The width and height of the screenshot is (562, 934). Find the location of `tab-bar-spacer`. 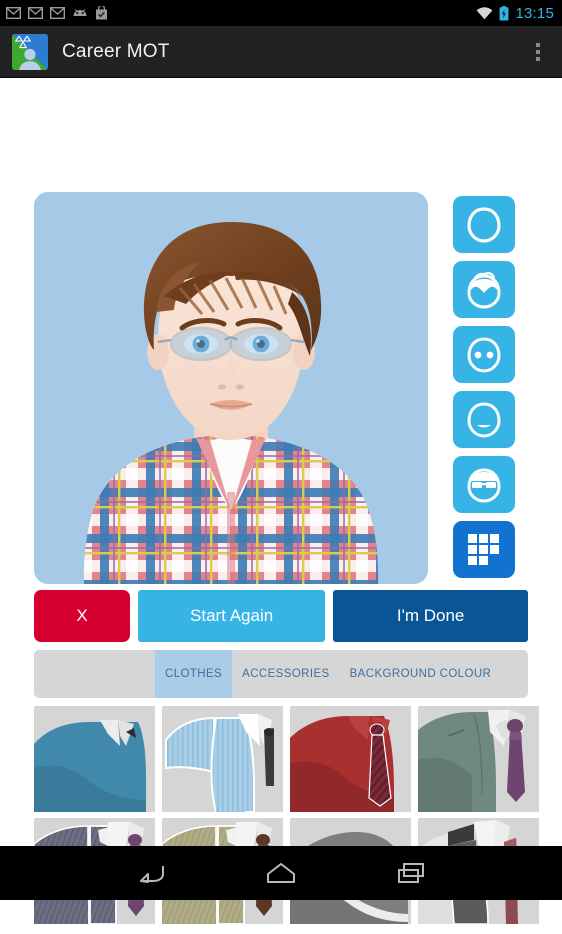

tab-bar-spacer is located at coordinates (94, 674).